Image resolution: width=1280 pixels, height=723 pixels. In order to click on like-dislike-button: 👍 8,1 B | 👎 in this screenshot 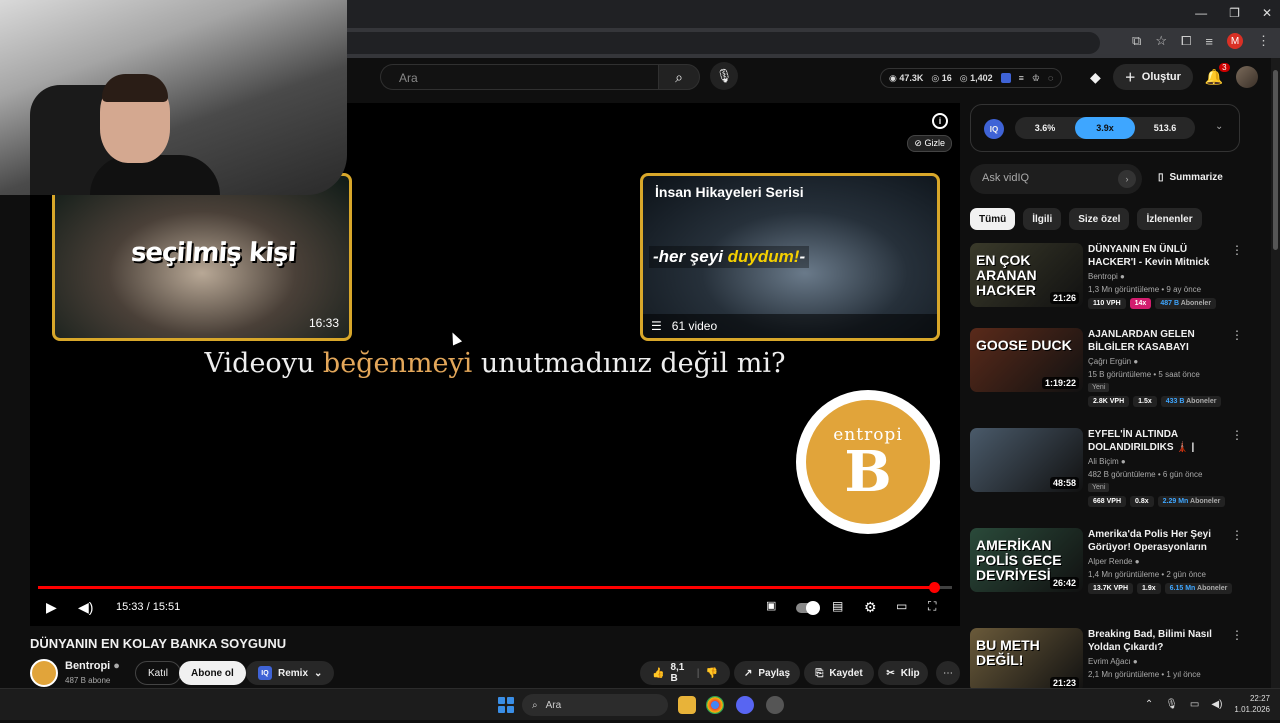, I will do `click(685, 673)`.